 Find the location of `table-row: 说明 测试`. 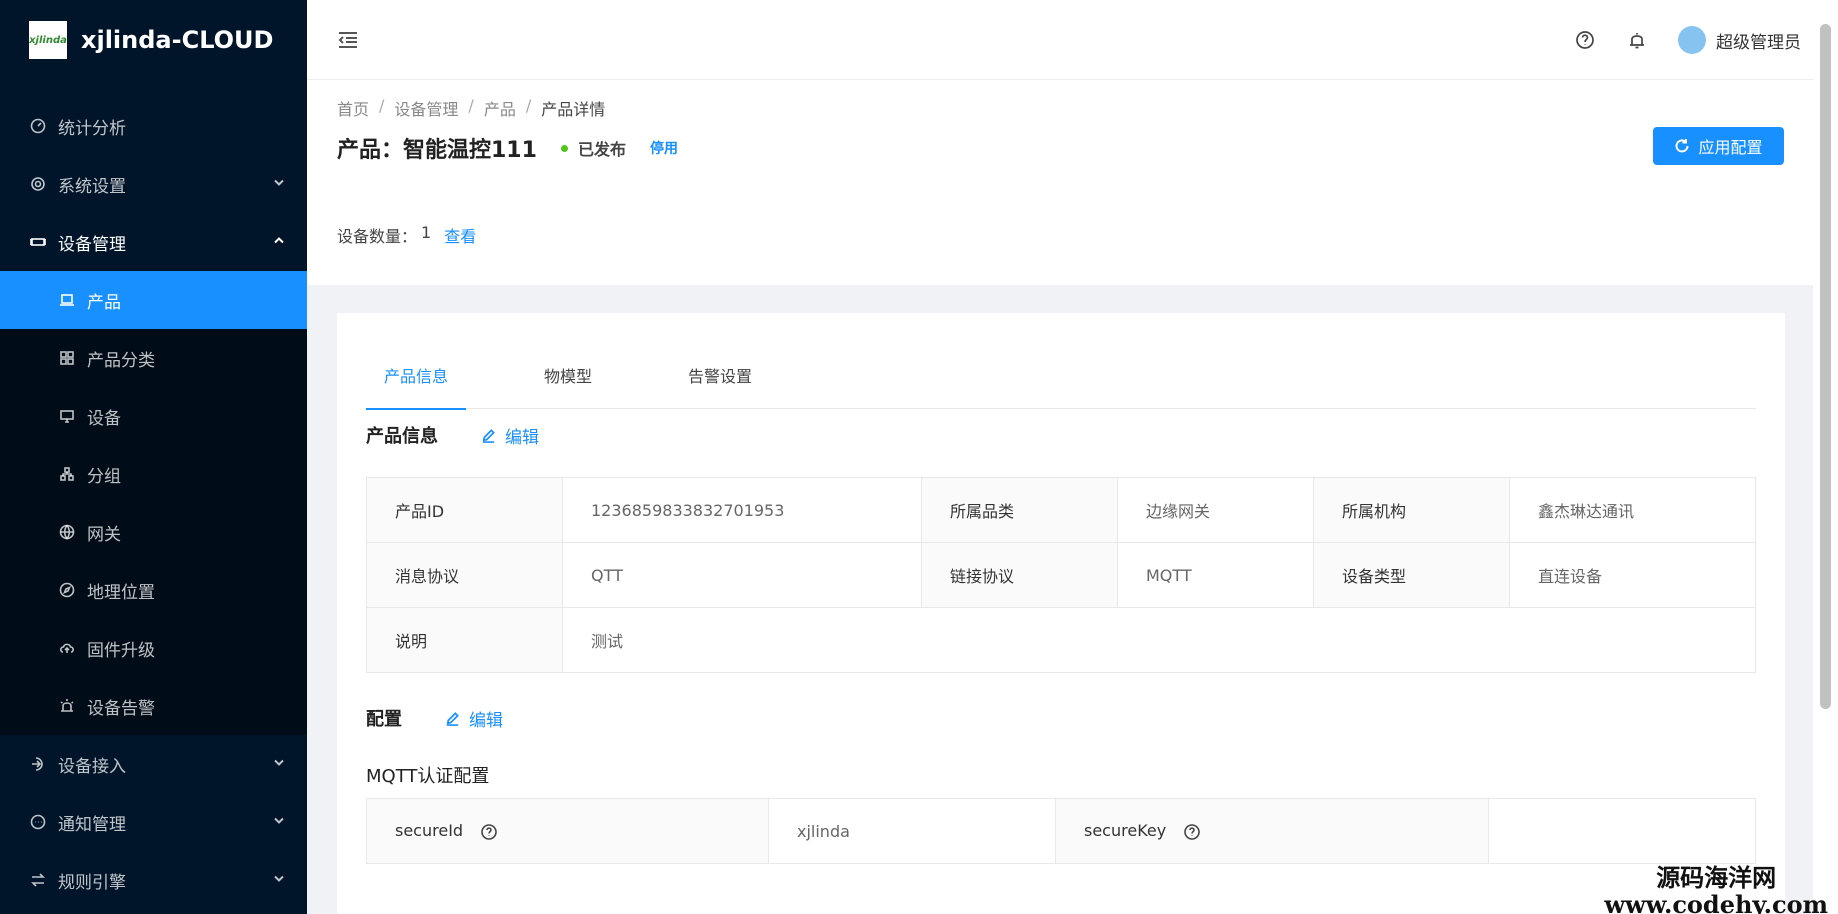

table-row: 说明 测试 is located at coordinates (1061, 640).